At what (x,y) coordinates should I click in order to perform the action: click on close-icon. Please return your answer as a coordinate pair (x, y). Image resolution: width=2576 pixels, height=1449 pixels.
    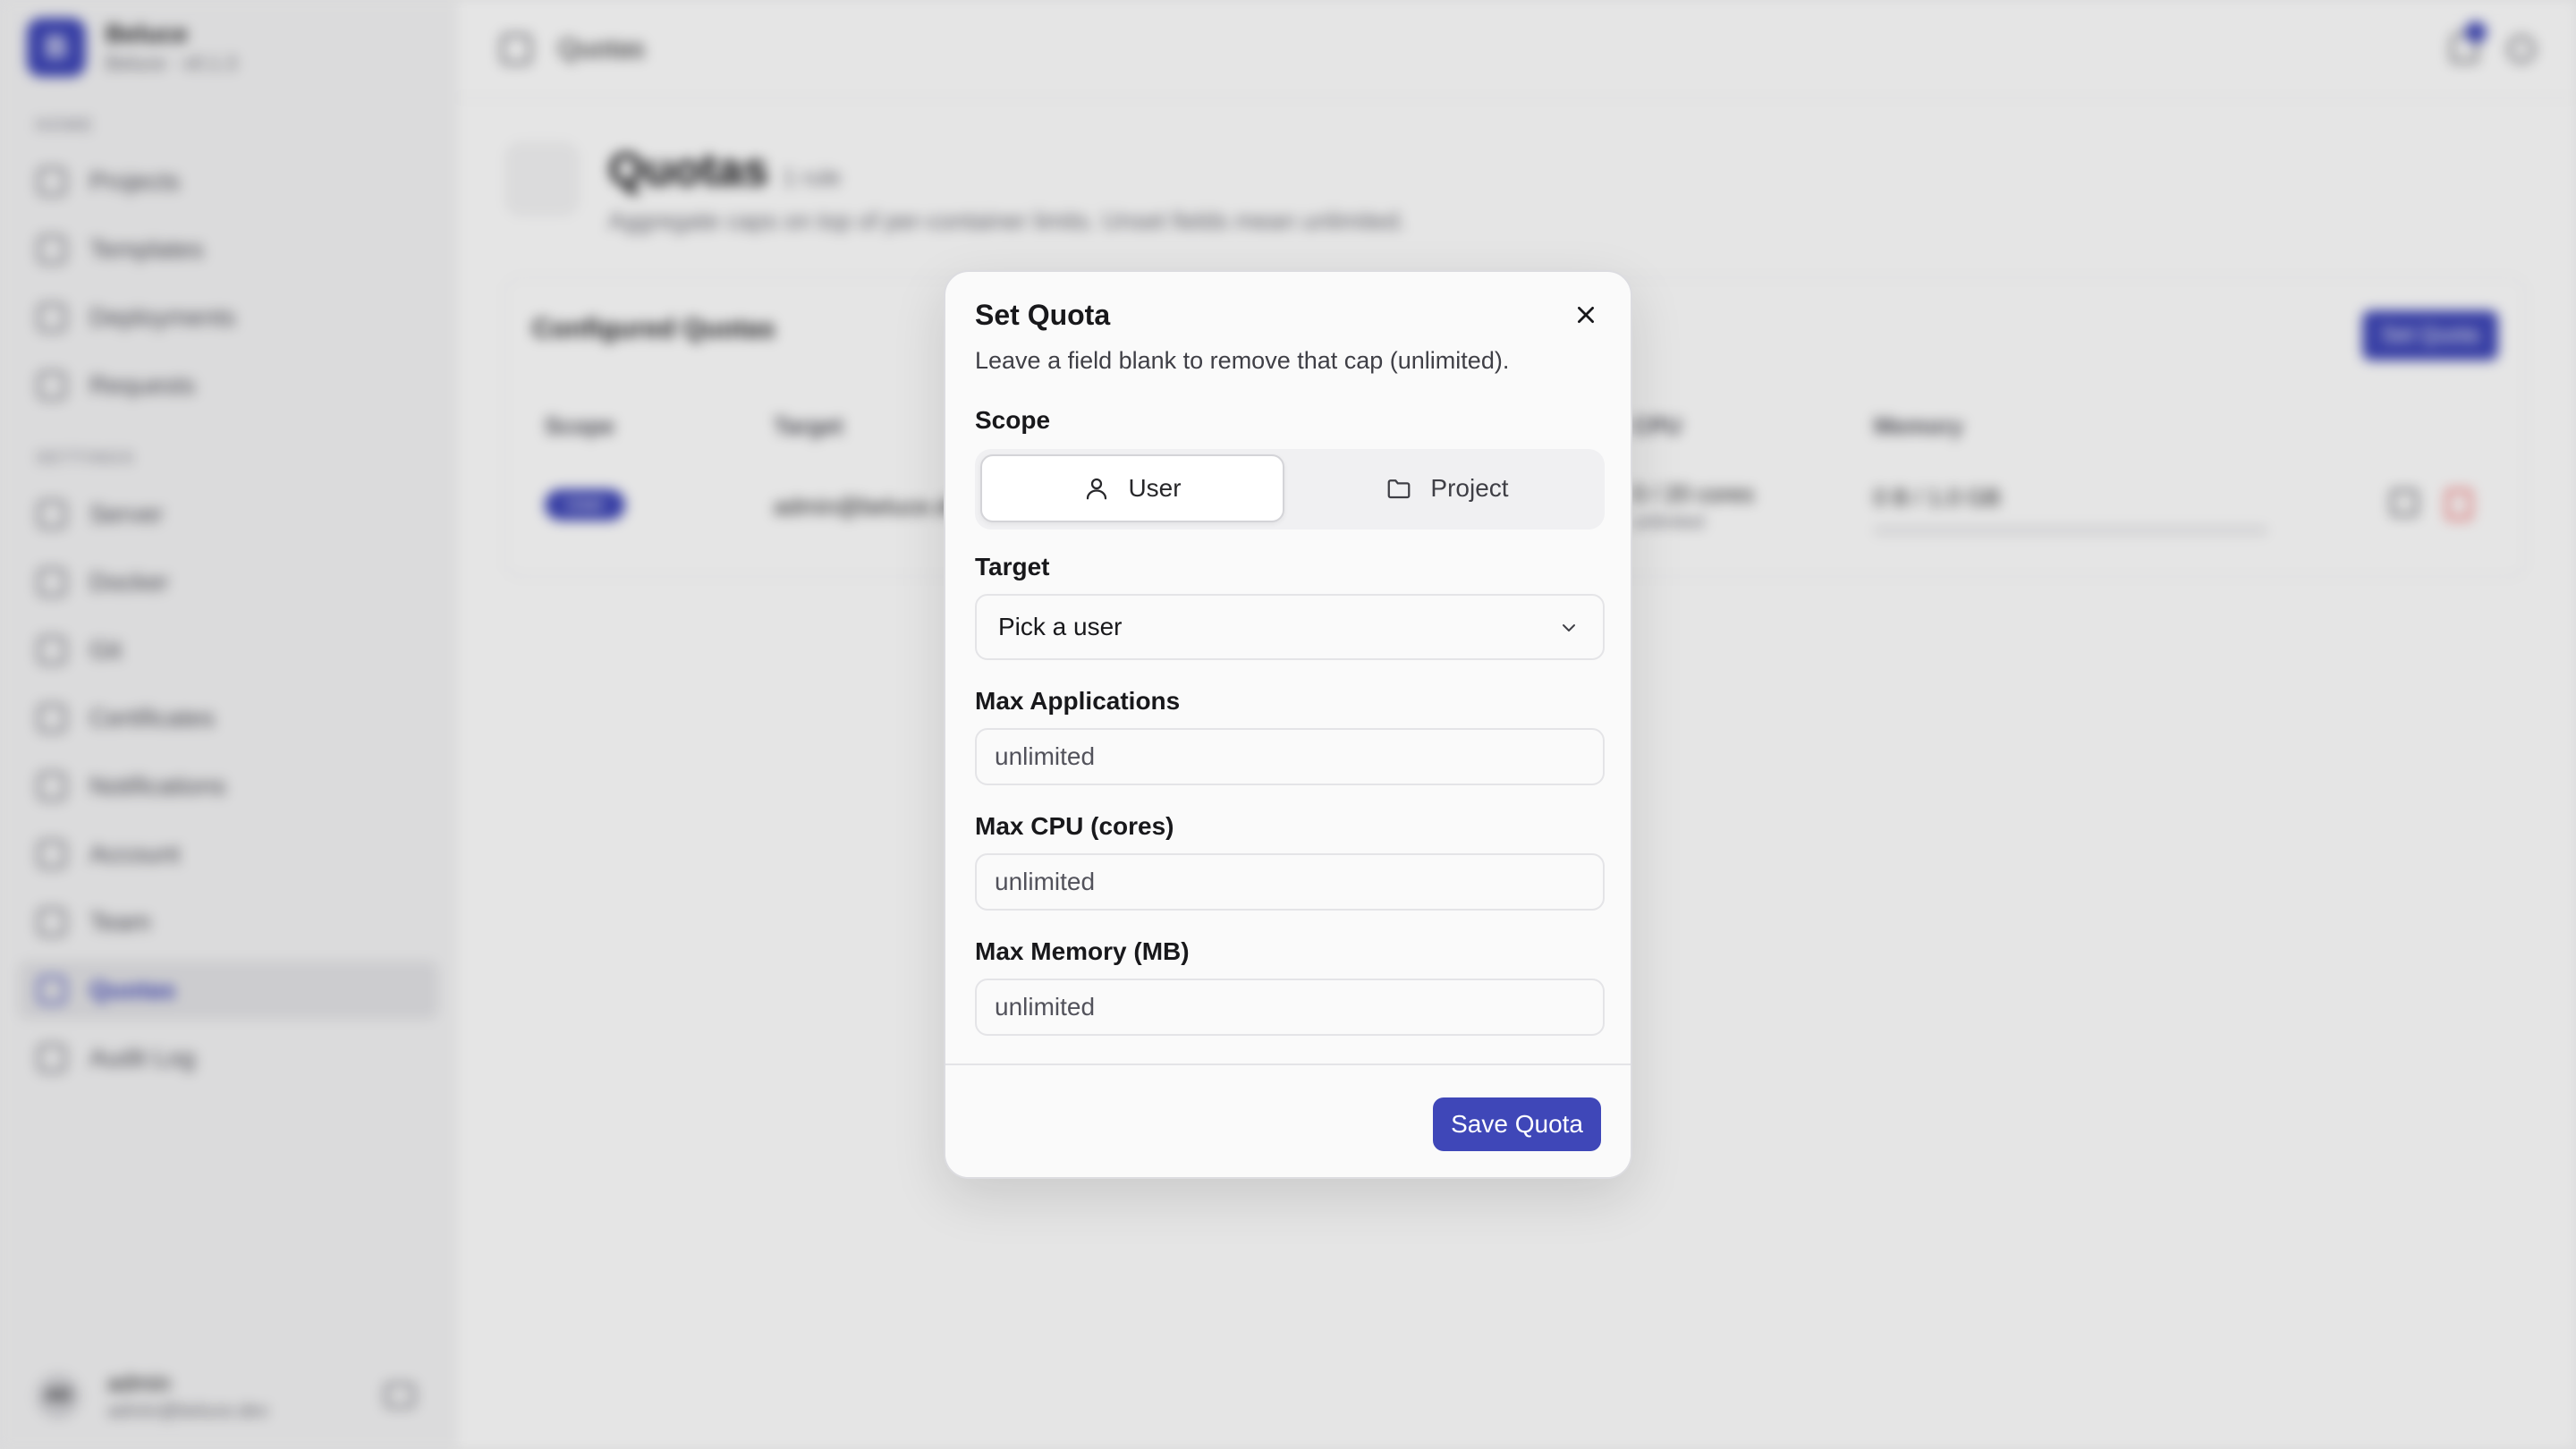
    Looking at the image, I should click on (1586, 315).